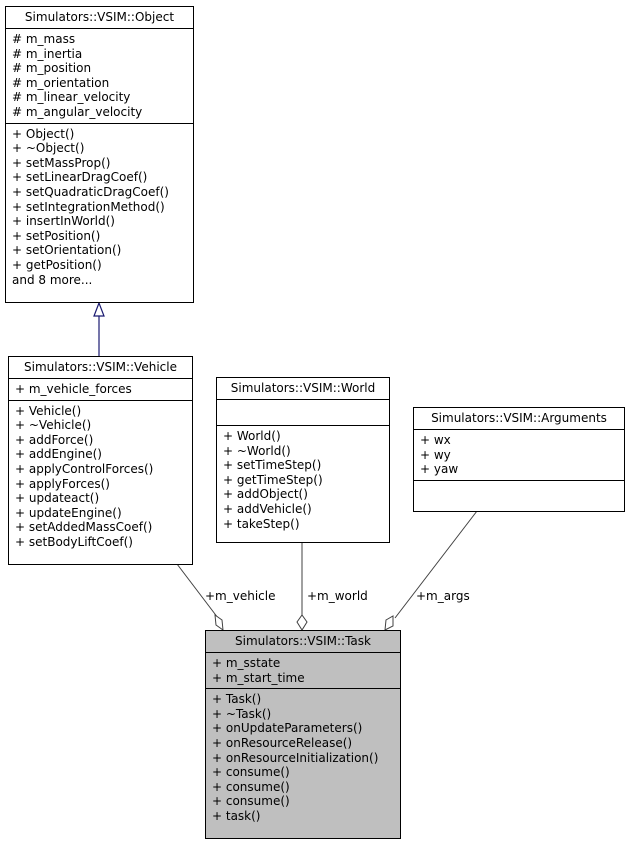  Describe the element at coordinates (100, 367) in the screenshot. I see `class-title: Simulators::VSIM::Vehicle` at that location.